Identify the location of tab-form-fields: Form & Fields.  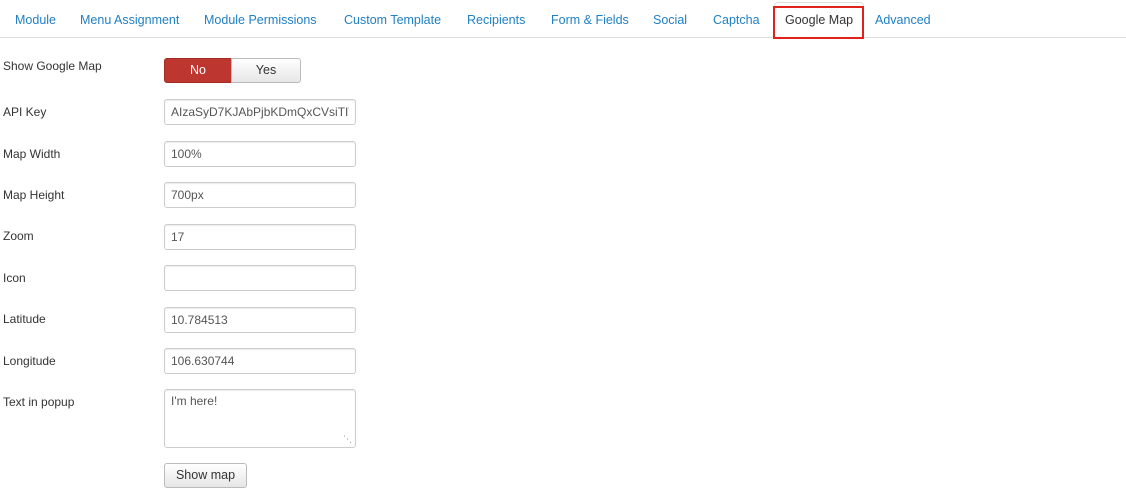
(590, 18).